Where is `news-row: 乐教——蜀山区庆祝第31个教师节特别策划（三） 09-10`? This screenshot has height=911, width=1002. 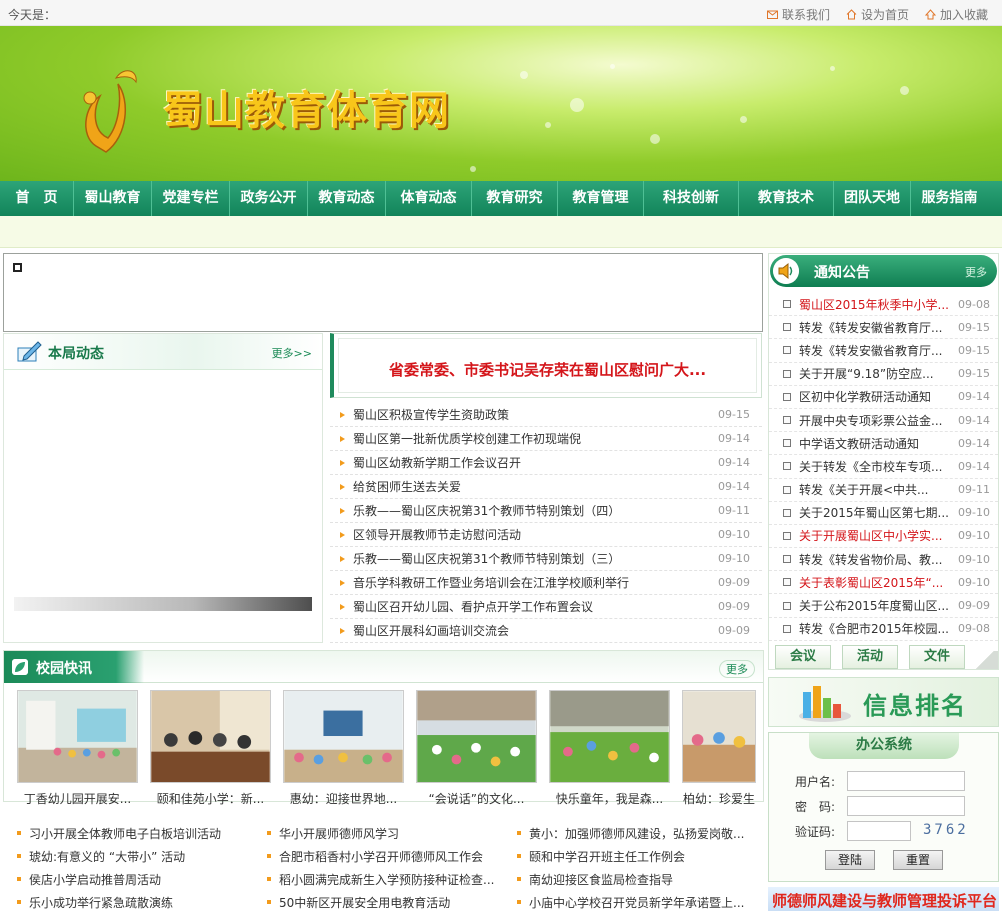
news-row: 乐教——蜀山区庆祝第31个教师节特别策划（三） 09-10 is located at coordinates (546, 559).